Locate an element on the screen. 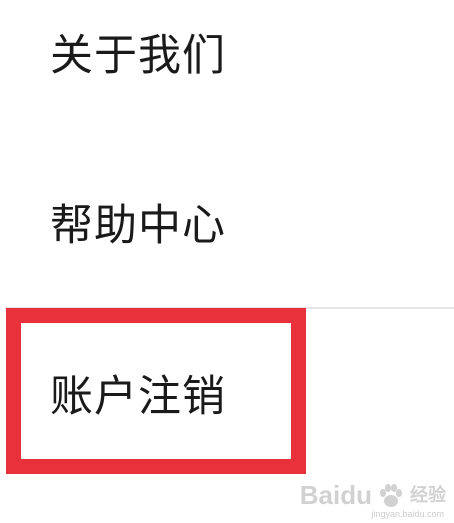 The width and height of the screenshot is (454, 523). watermark-brand-suffix: du is located at coordinates (356, 495).